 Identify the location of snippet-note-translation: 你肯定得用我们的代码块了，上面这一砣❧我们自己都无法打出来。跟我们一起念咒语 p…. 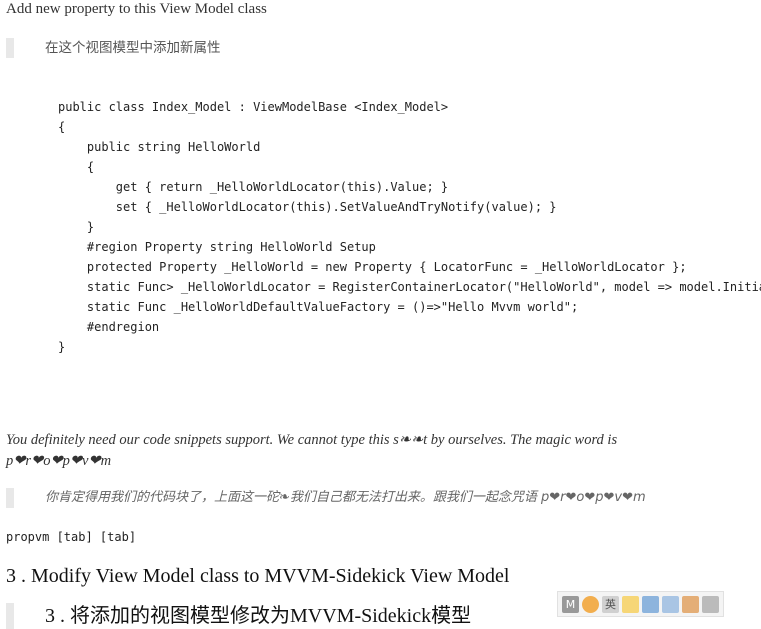
(326, 498).